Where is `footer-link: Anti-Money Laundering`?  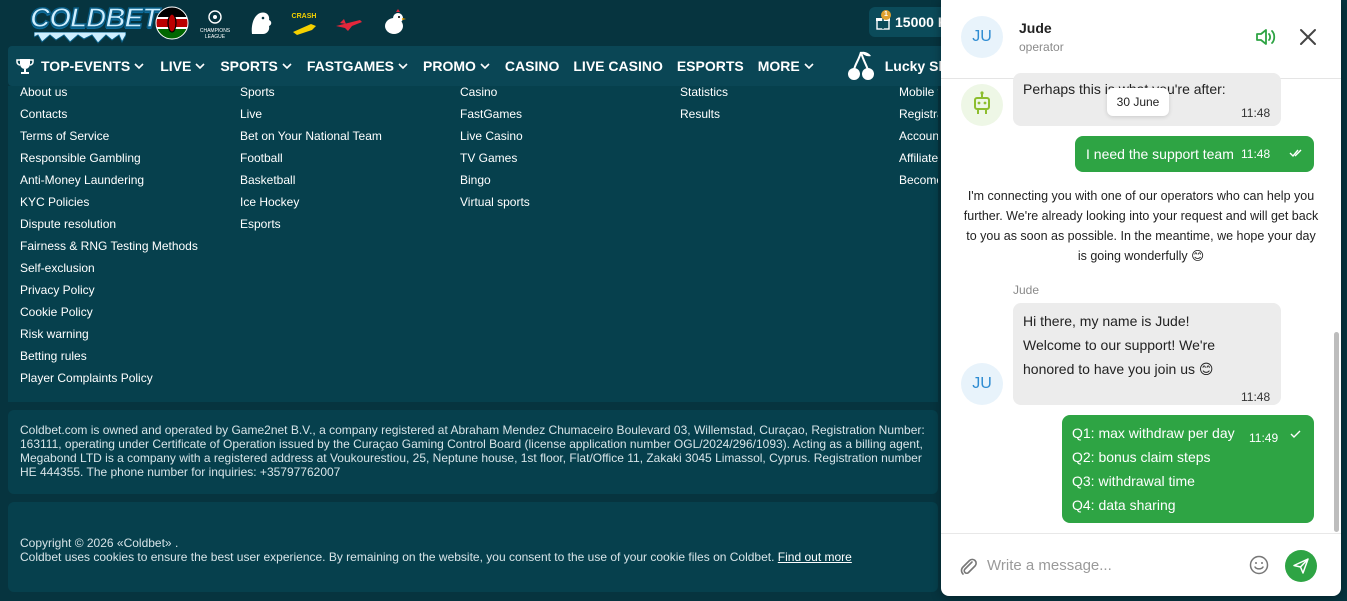 footer-link: Anti-Money Laundering is located at coordinates (109, 184).